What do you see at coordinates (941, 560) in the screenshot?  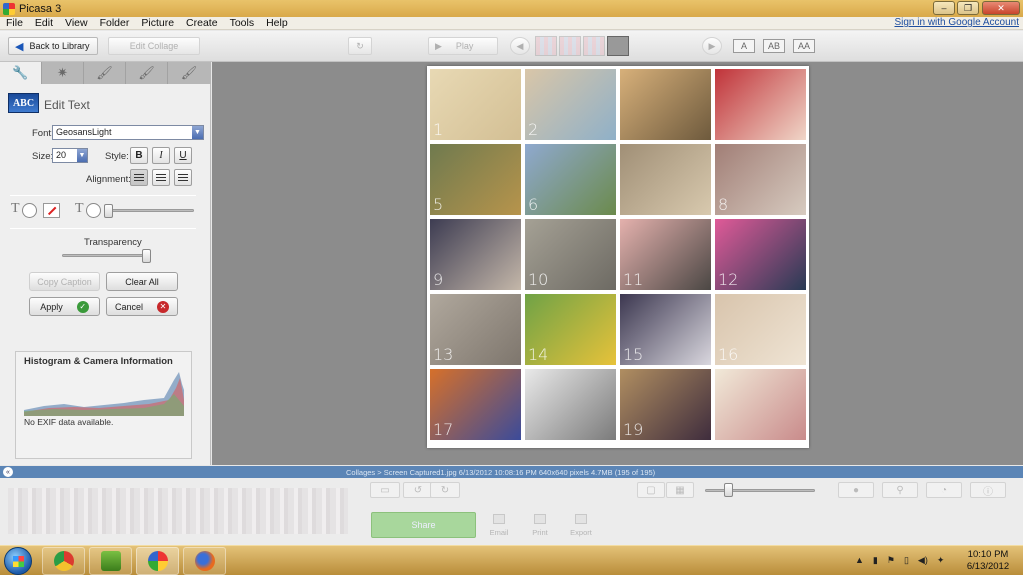 I see `dropbox-icon: ✦` at bounding box center [941, 560].